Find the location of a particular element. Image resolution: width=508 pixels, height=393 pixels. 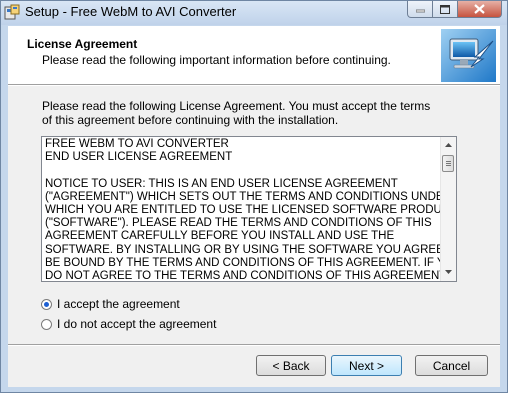

license-scrollbar is located at coordinates (448, 209).